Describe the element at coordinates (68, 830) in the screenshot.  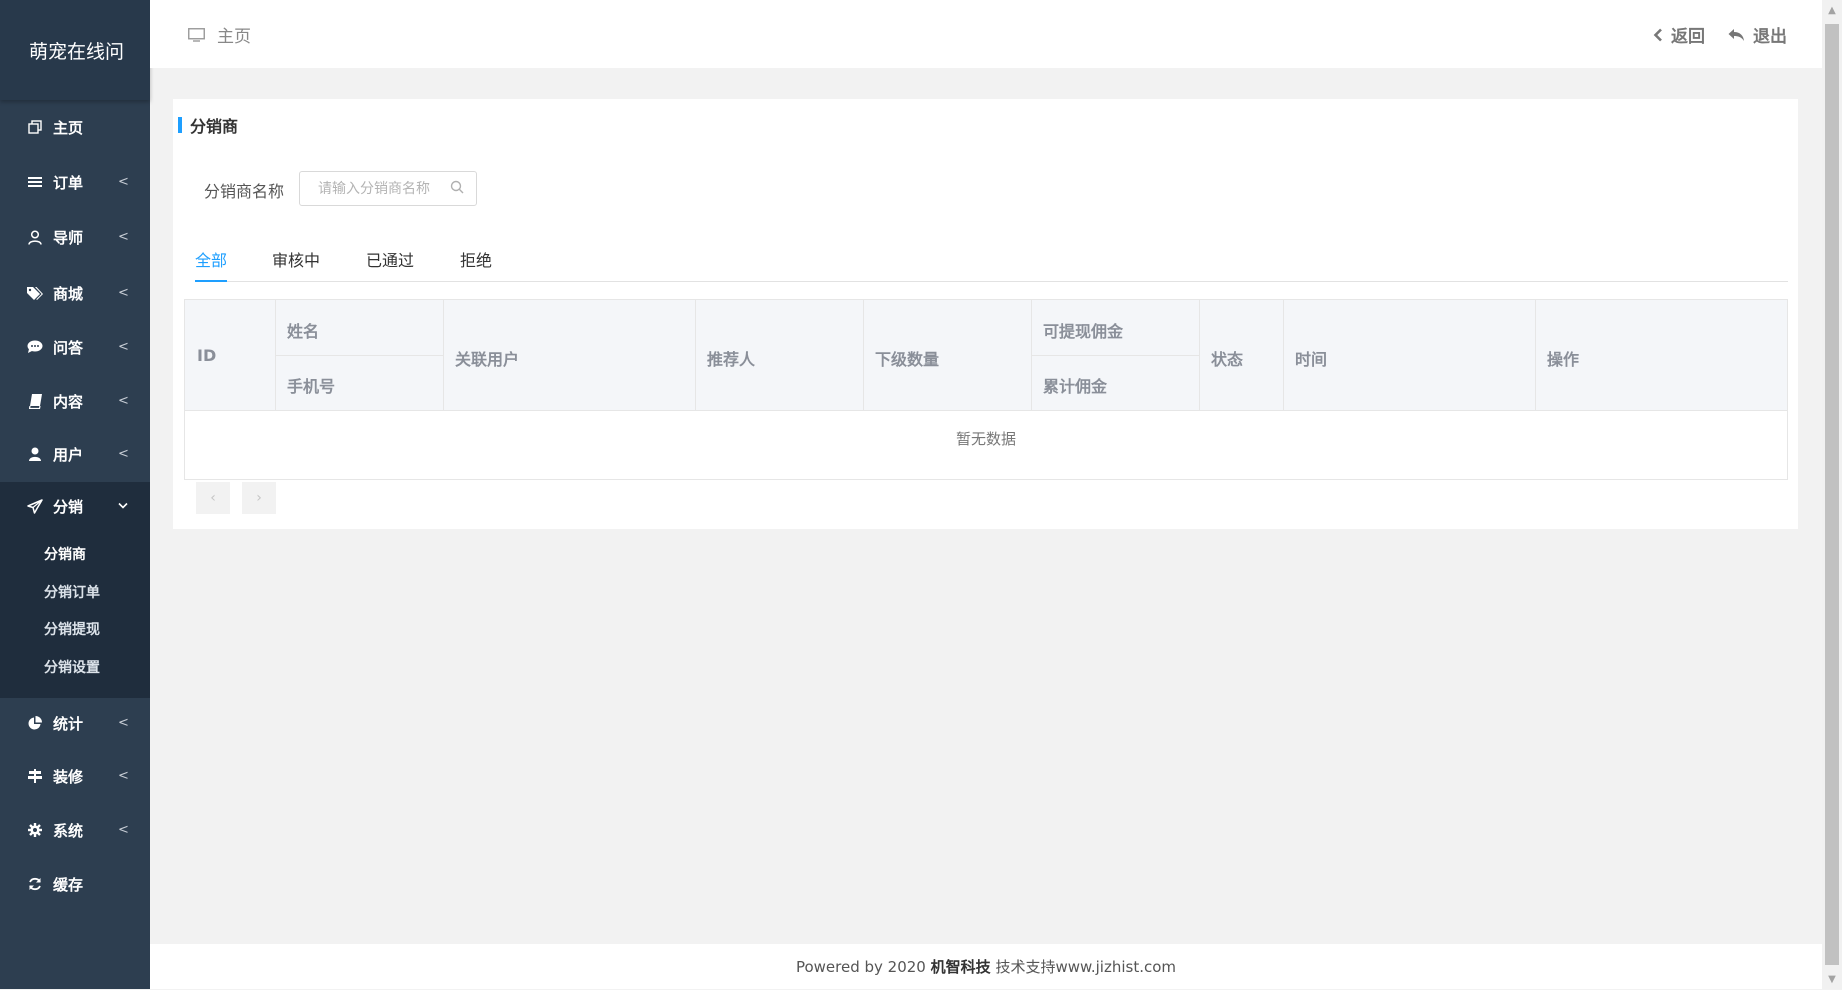
I see `sidebar-item-label: 系统` at that location.